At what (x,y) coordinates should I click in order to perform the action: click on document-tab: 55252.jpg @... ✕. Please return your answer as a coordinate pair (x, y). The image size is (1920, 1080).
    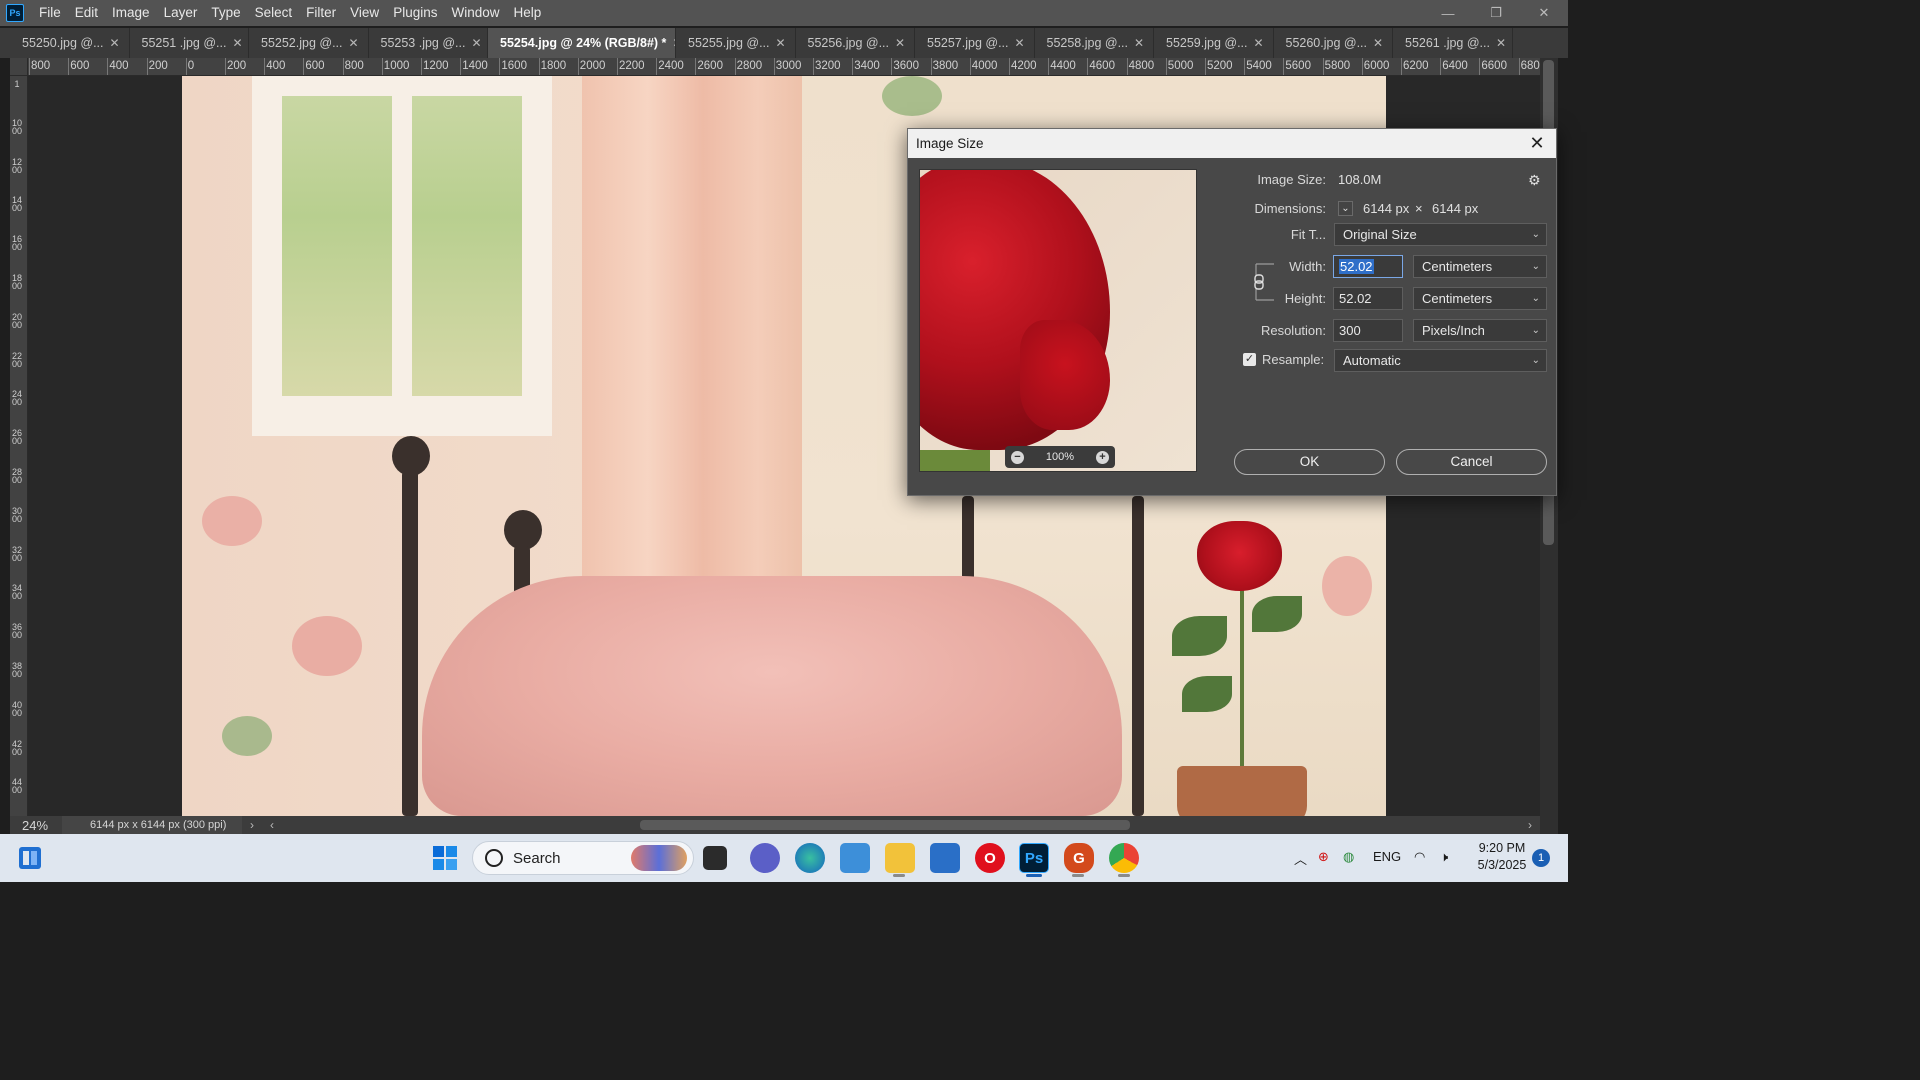
    Looking at the image, I should click on (309, 43).